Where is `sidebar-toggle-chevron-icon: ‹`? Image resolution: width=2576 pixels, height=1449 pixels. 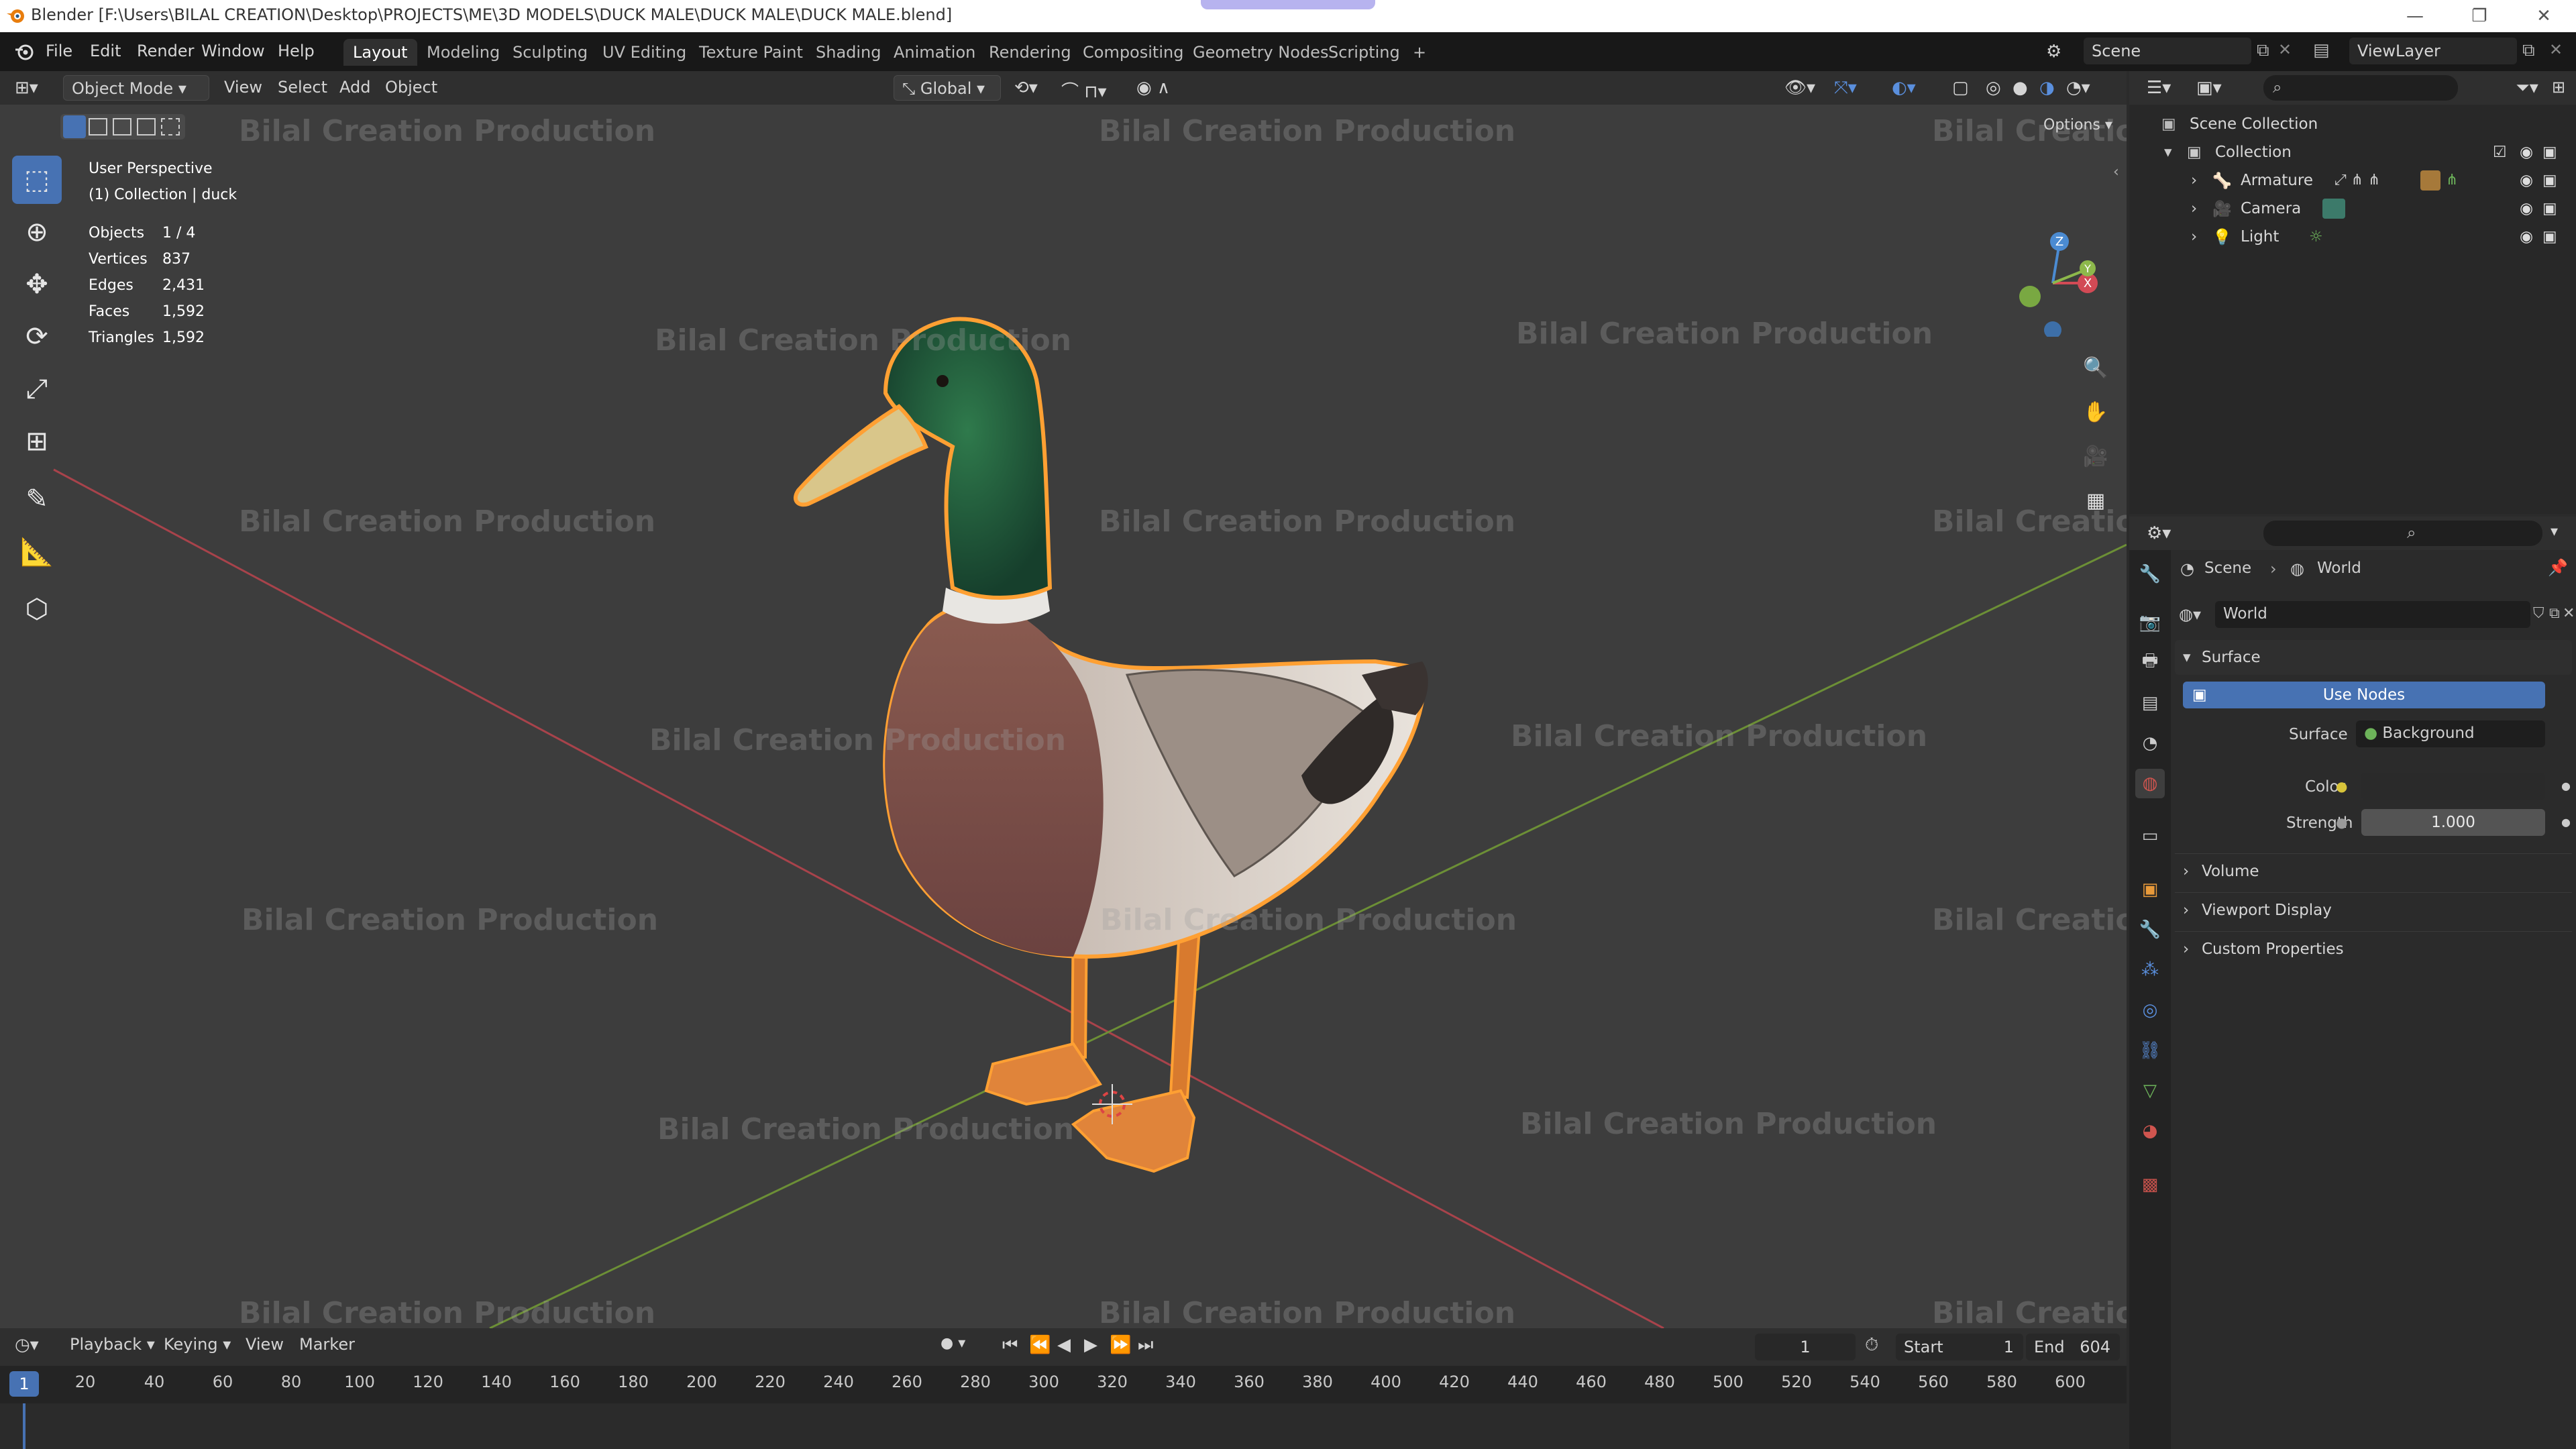 sidebar-toggle-chevron-icon: ‹ is located at coordinates (2116, 172).